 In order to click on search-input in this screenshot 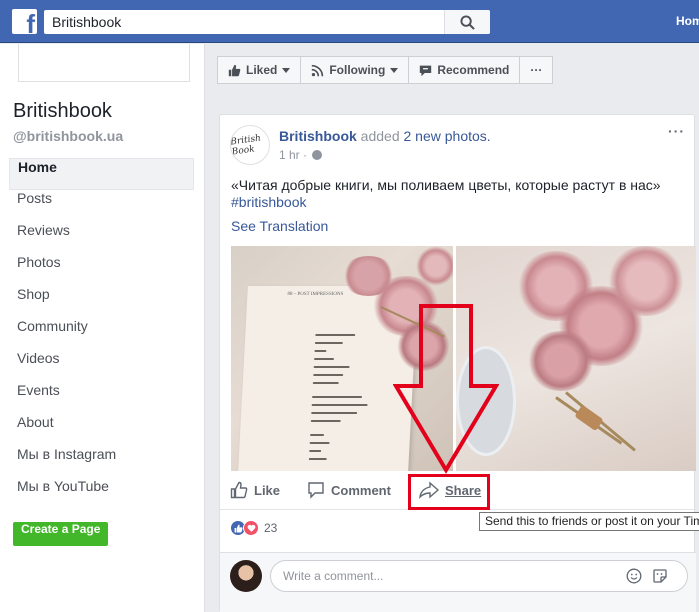, I will do `click(244, 22)`.